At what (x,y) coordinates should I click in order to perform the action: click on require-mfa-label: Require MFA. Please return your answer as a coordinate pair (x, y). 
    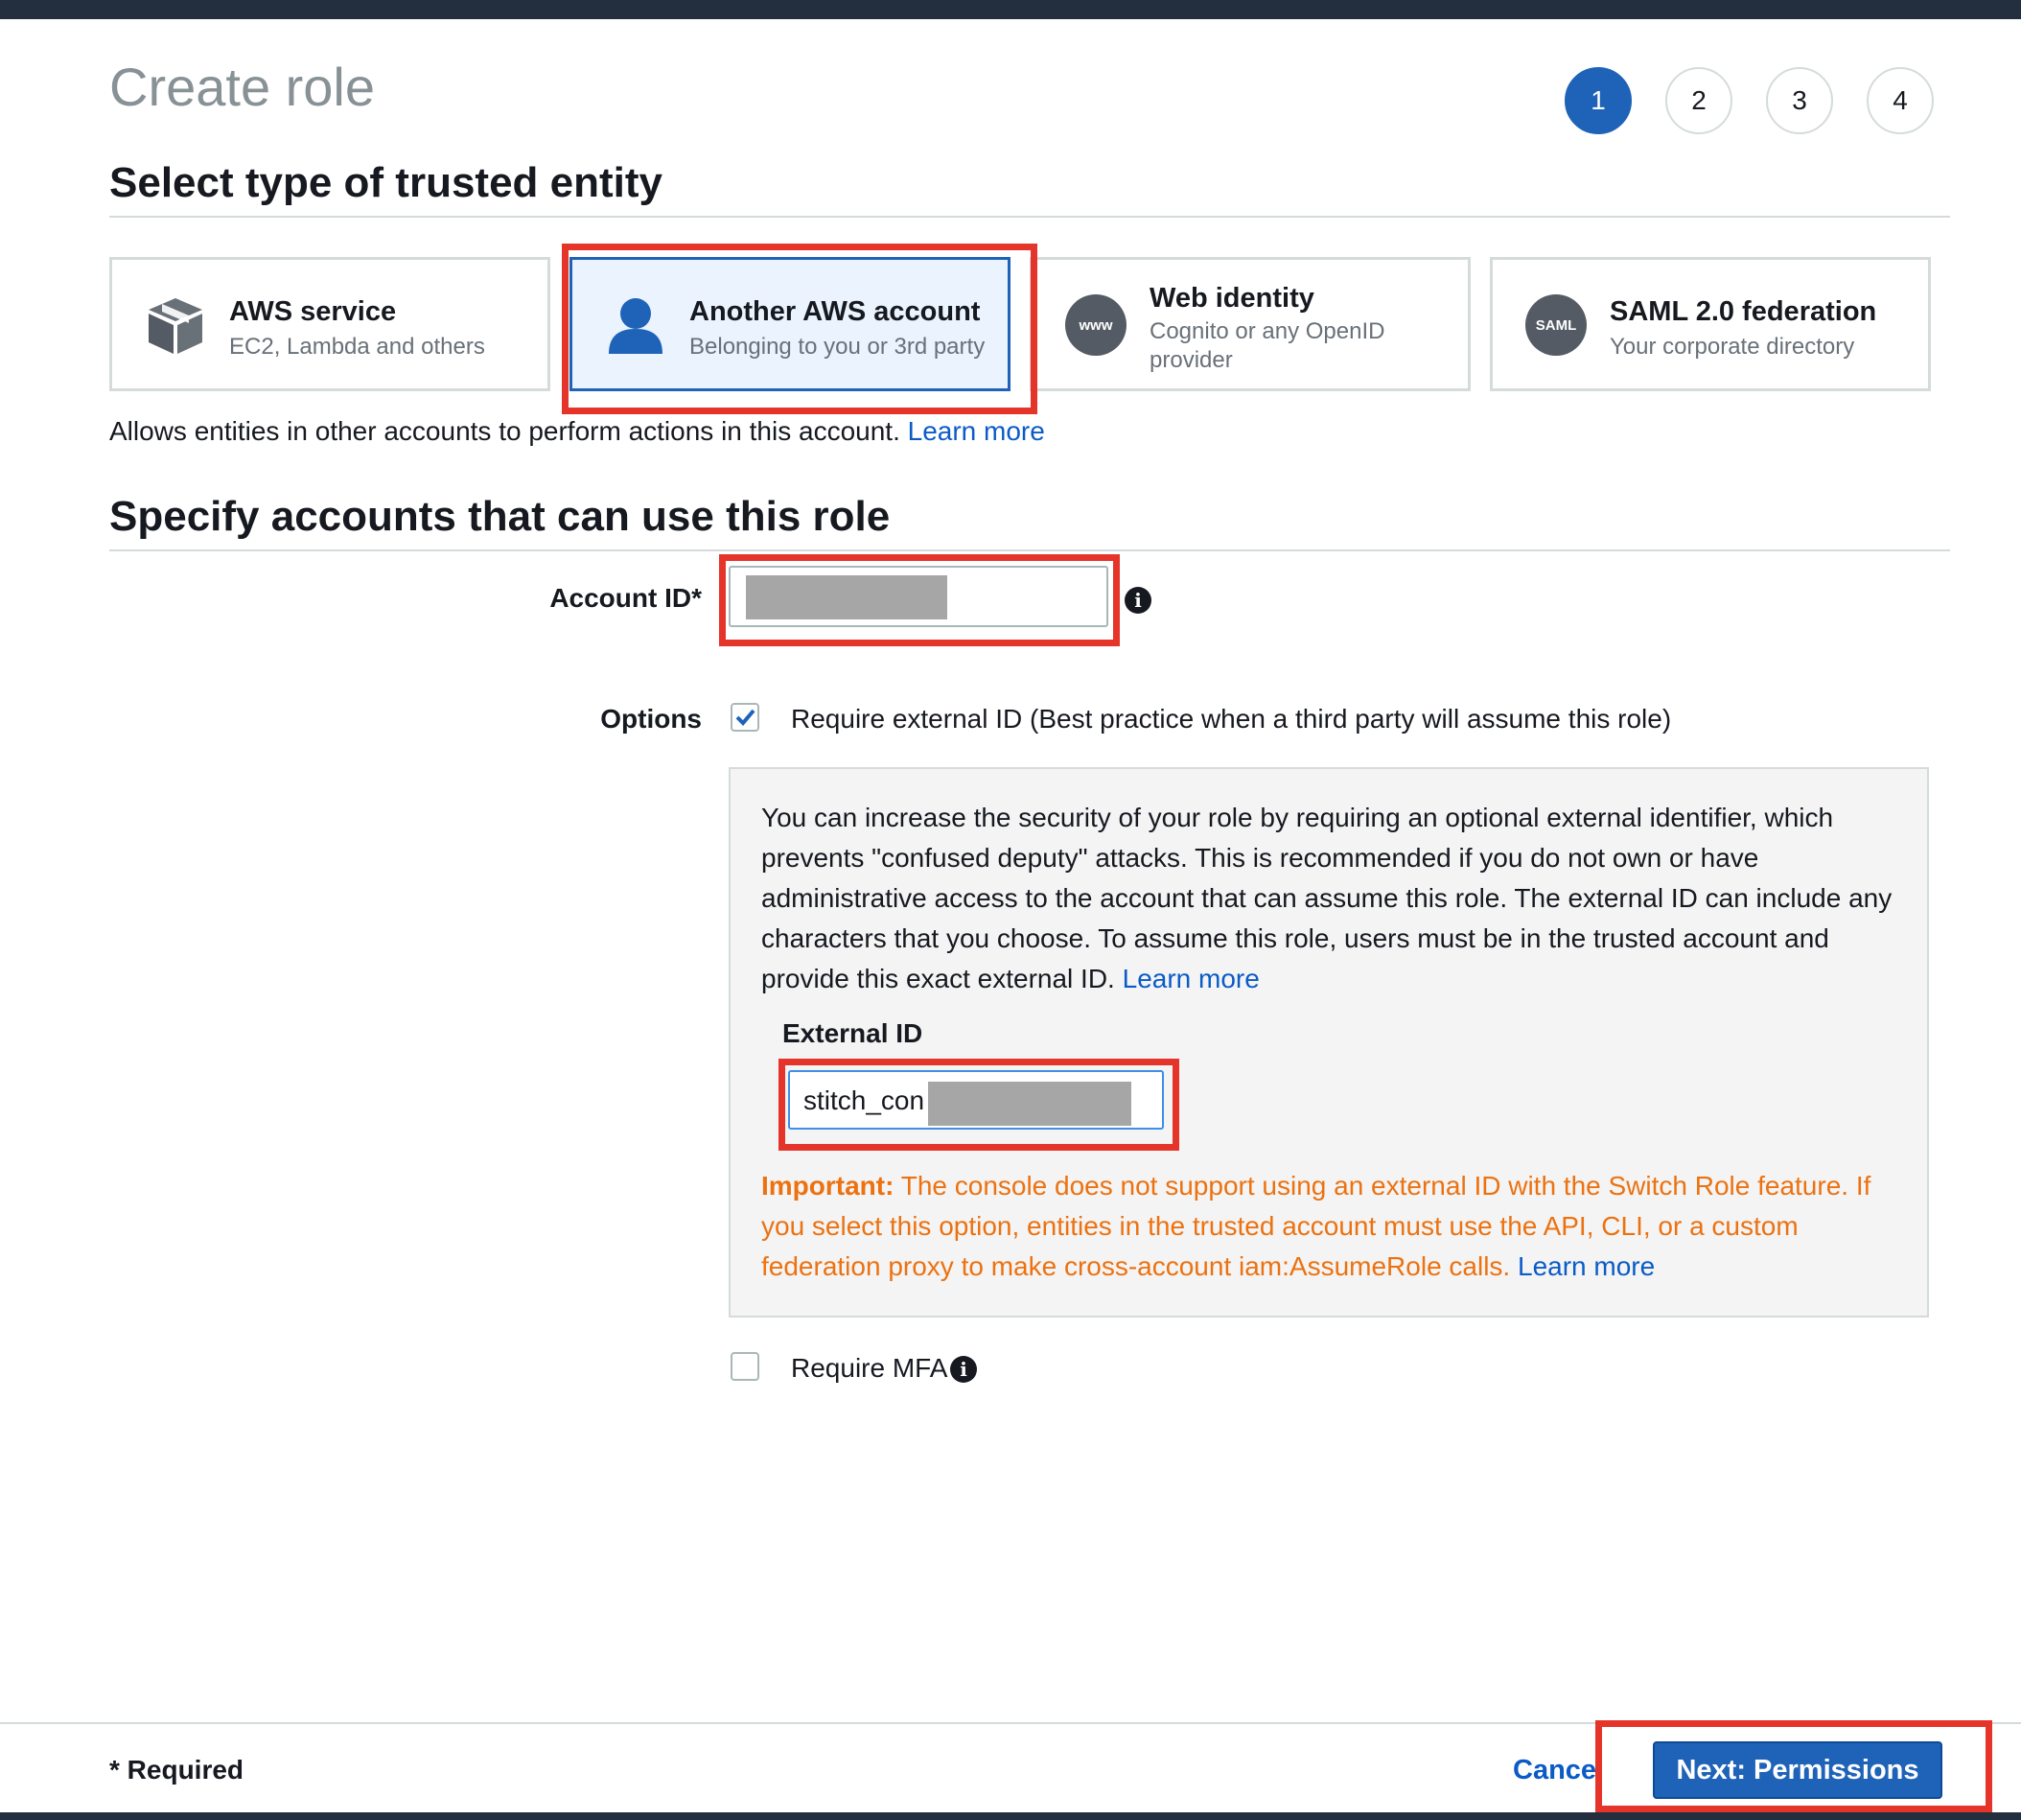
    Looking at the image, I should click on (869, 1368).